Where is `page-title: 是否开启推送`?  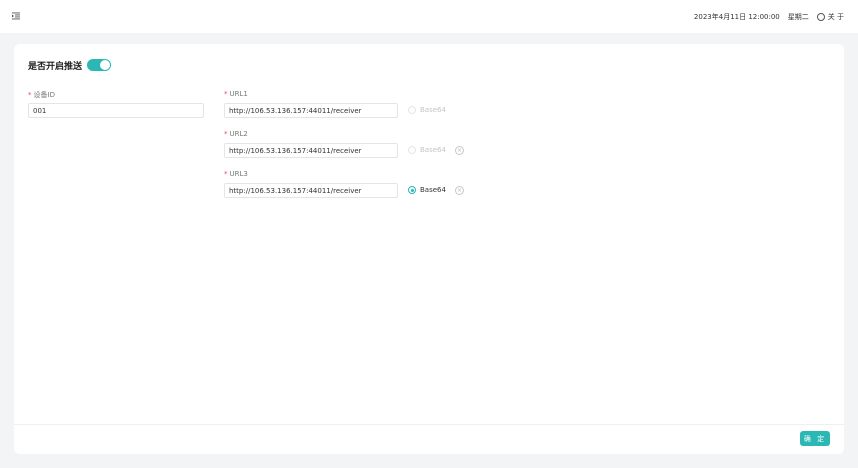 page-title: 是否开启推送 is located at coordinates (55, 66).